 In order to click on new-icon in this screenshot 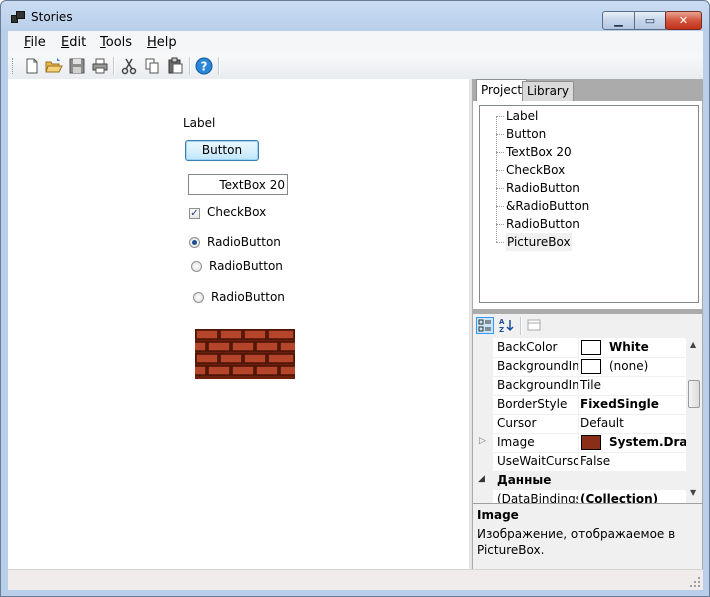, I will do `click(32, 66)`.